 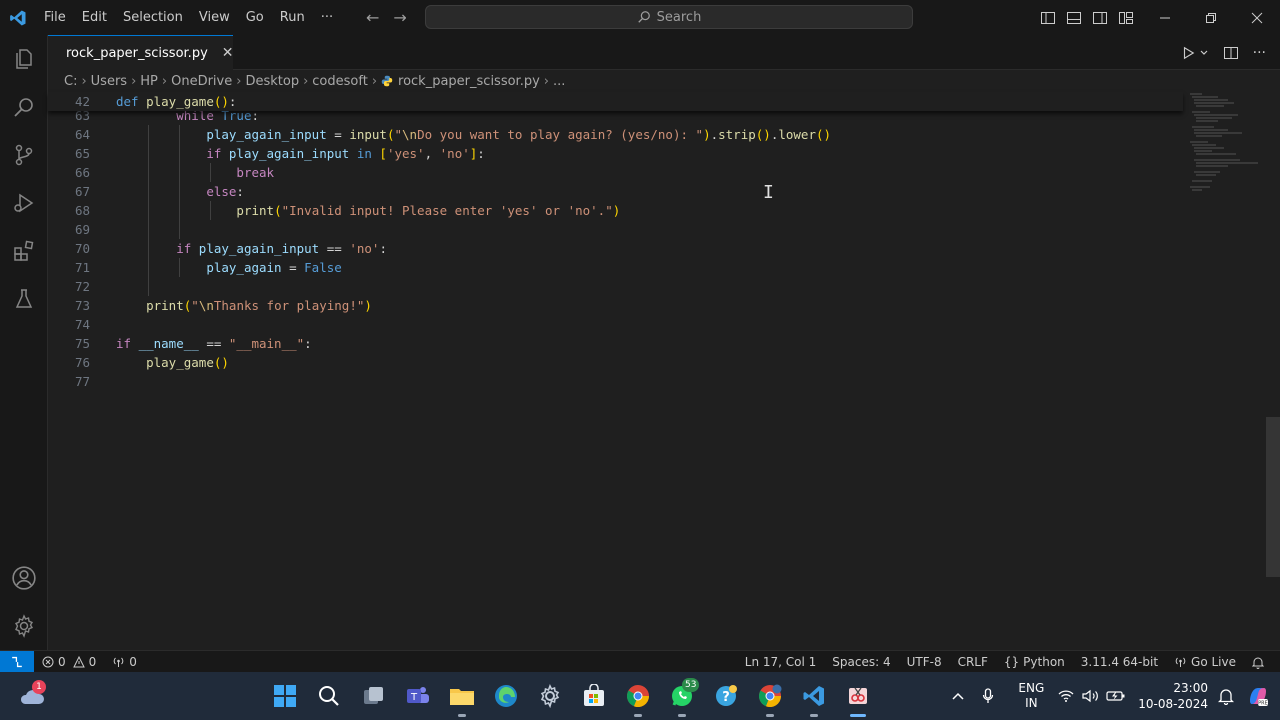 What do you see at coordinates (1211, 17) in the screenshot?
I see `restore-button` at bounding box center [1211, 17].